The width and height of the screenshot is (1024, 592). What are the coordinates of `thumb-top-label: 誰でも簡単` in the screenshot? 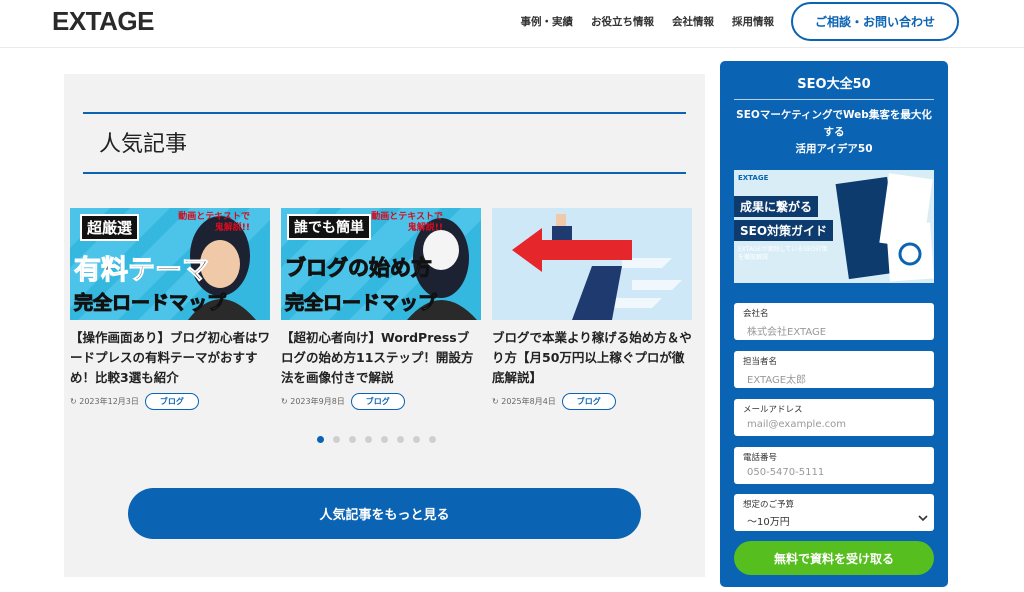 It's located at (329, 227).